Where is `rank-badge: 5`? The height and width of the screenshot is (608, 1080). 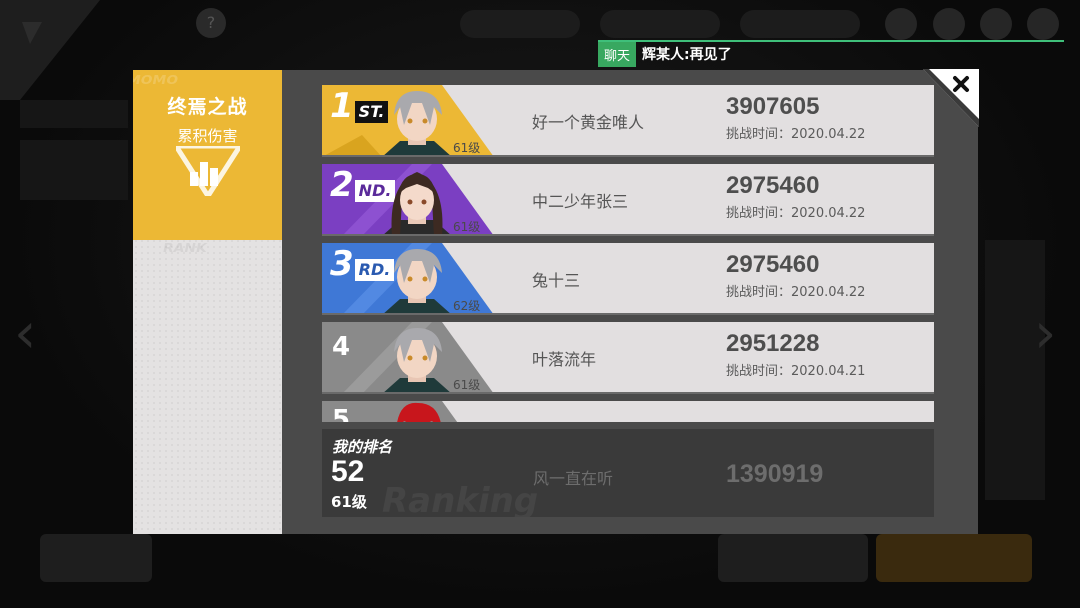
rank-badge: 5 is located at coordinates (341, 413).